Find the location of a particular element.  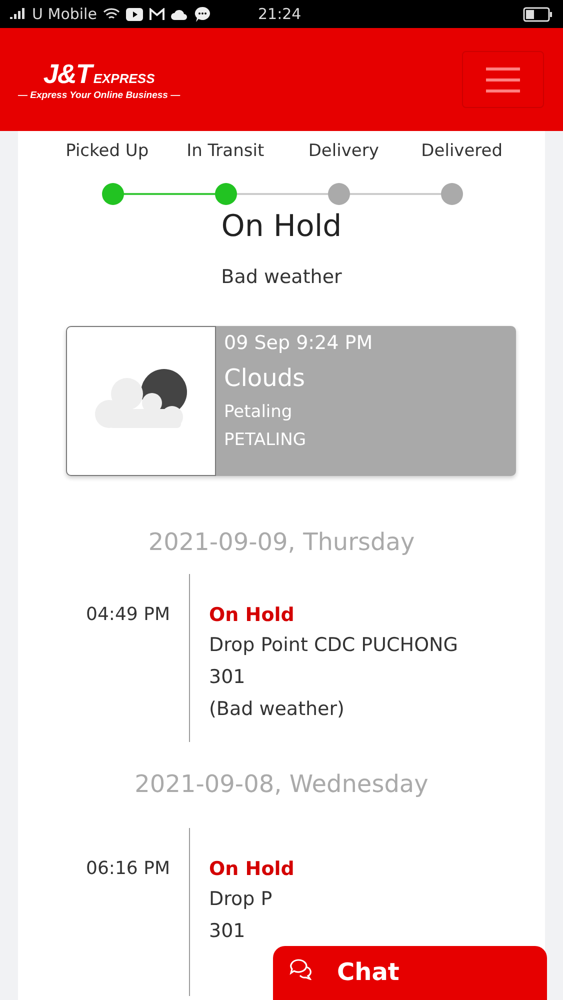

chat-button: Chat is located at coordinates (410, 973).